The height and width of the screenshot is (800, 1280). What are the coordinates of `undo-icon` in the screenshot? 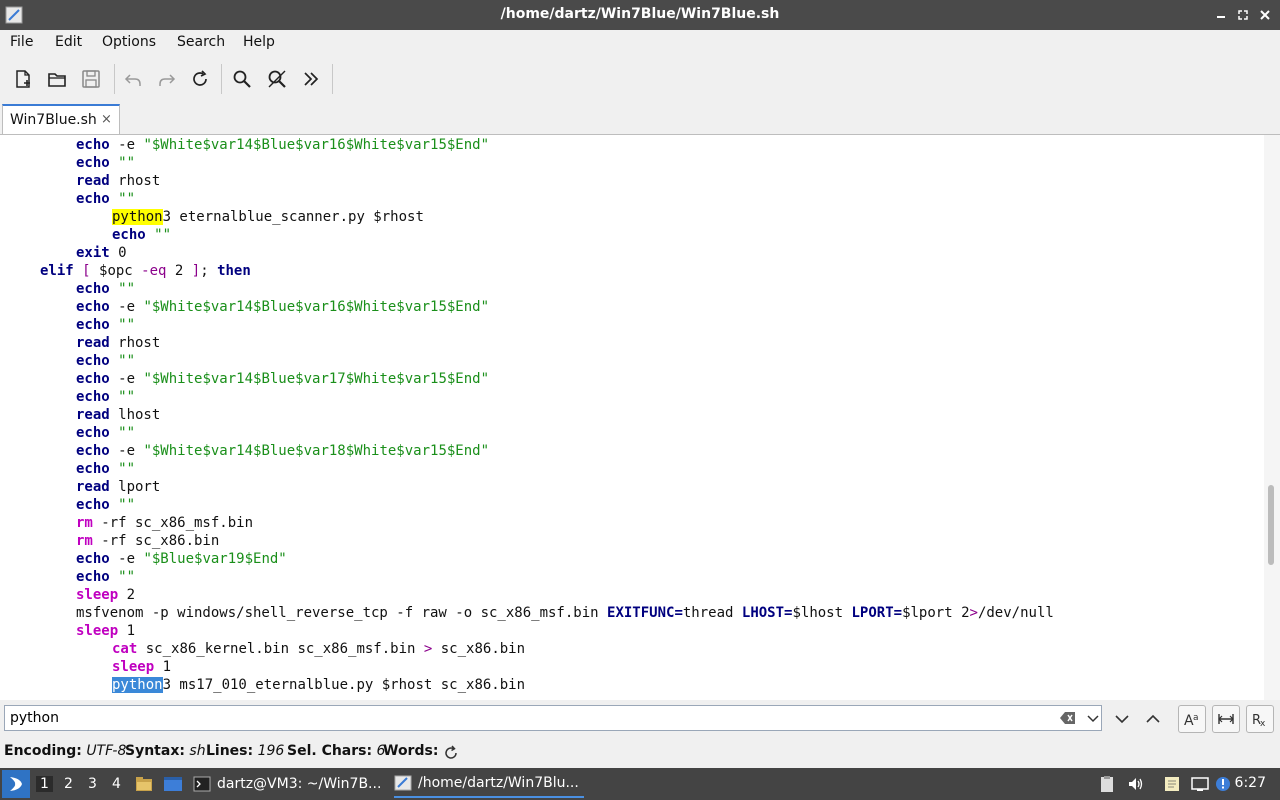 It's located at (133, 79).